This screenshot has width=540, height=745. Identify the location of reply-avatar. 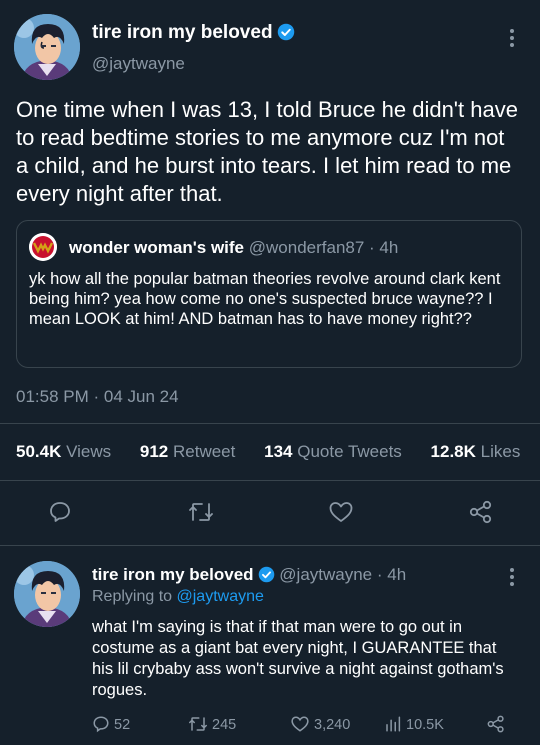
(47, 594).